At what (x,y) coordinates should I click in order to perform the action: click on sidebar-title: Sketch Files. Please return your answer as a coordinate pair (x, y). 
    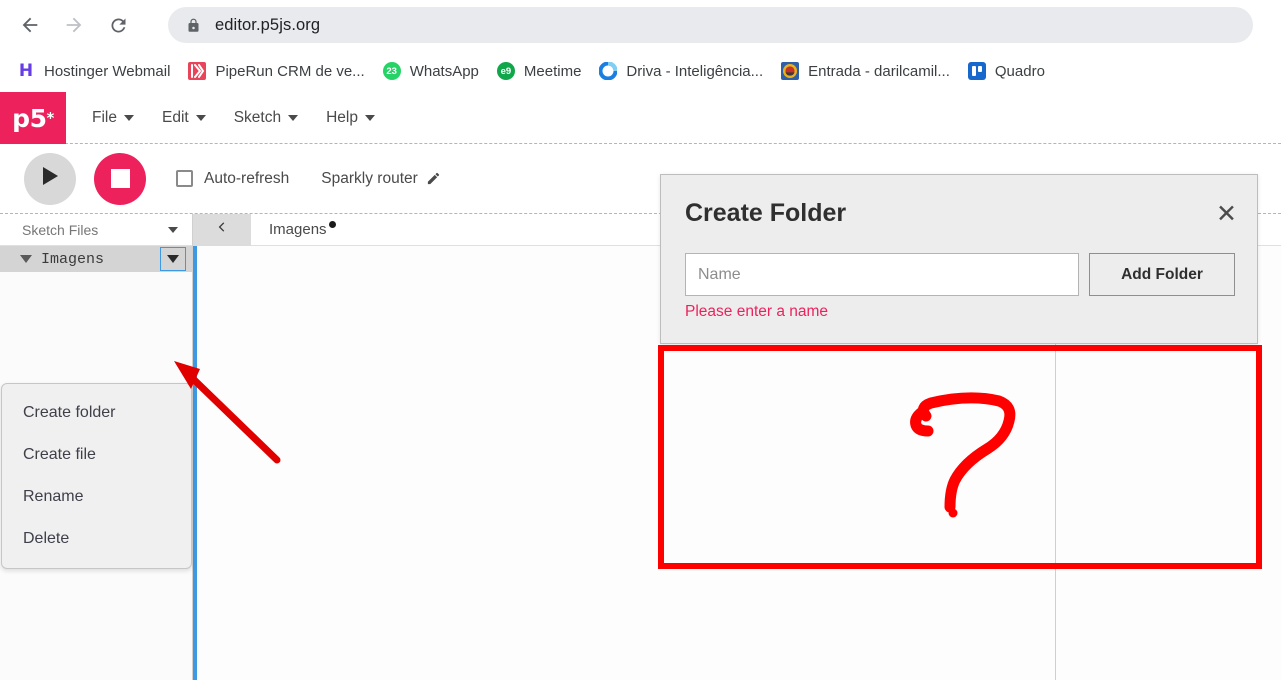
    Looking at the image, I should click on (60, 229).